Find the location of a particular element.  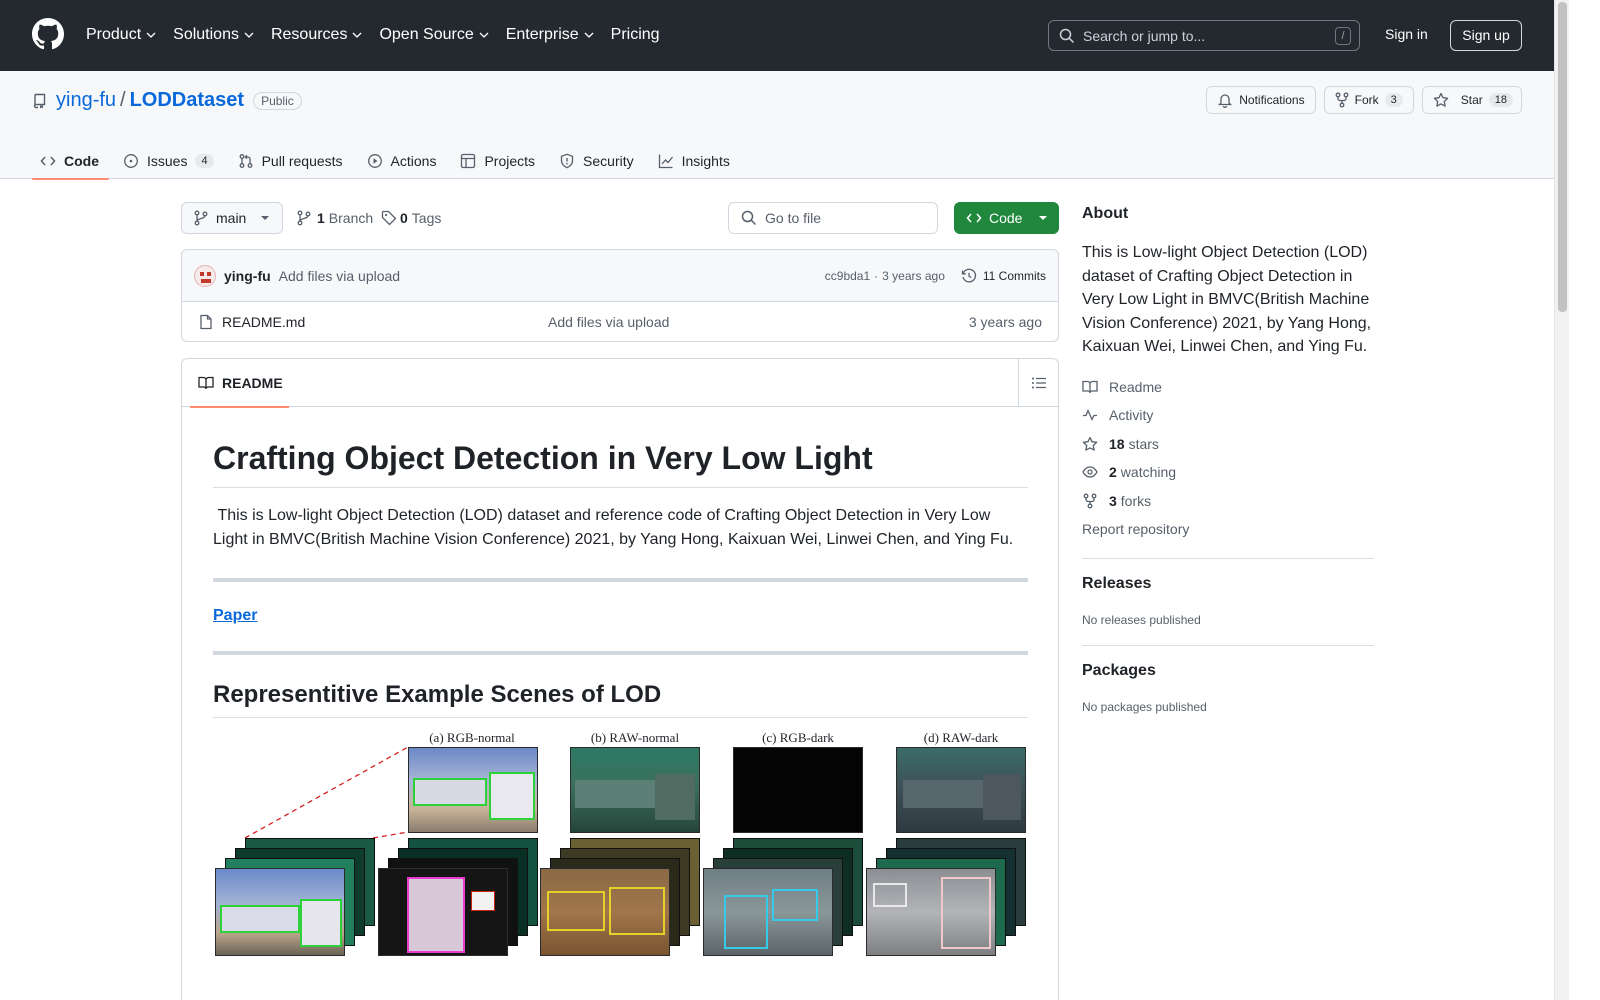

releases-empty-text: No releases published is located at coordinates (1141, 619).